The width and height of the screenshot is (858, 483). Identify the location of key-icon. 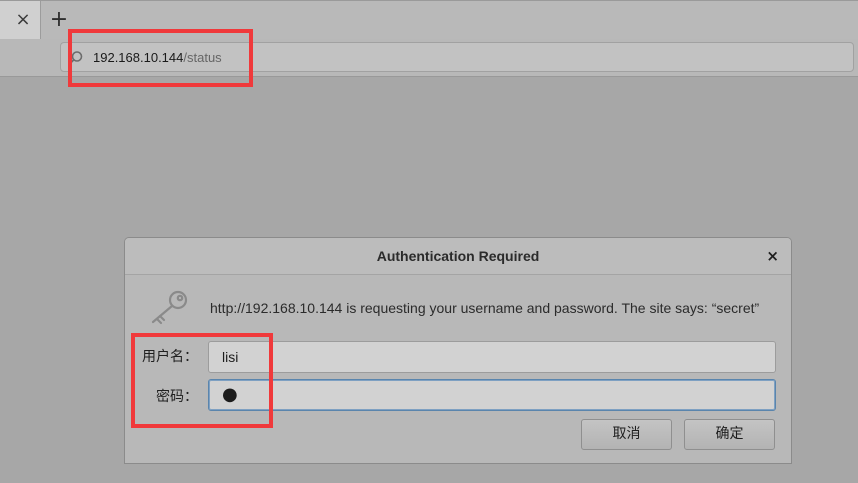
(169, 307).